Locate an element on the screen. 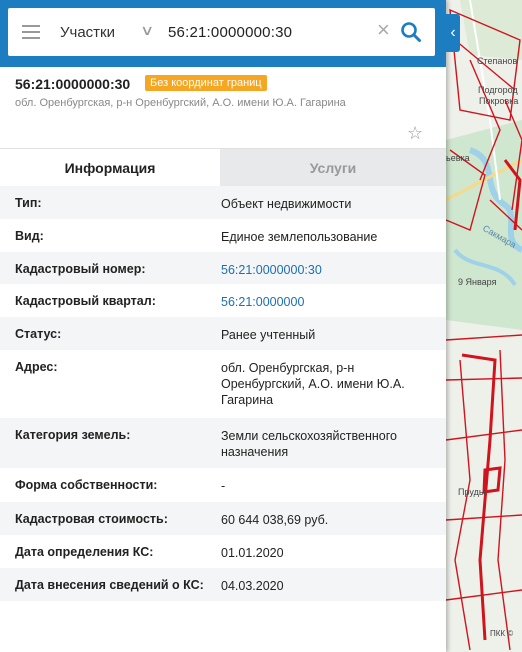 The width and height of the screenshot is (522, 652). star-icon: ☆ is located at coordinates (415, 133).